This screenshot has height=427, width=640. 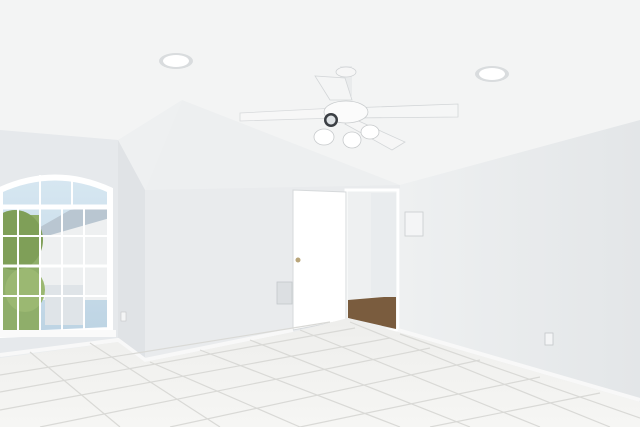 What do you see at coordinates (284, 293) in the screenshot?
I see `wall-vent` at bounding box center [284, 293].